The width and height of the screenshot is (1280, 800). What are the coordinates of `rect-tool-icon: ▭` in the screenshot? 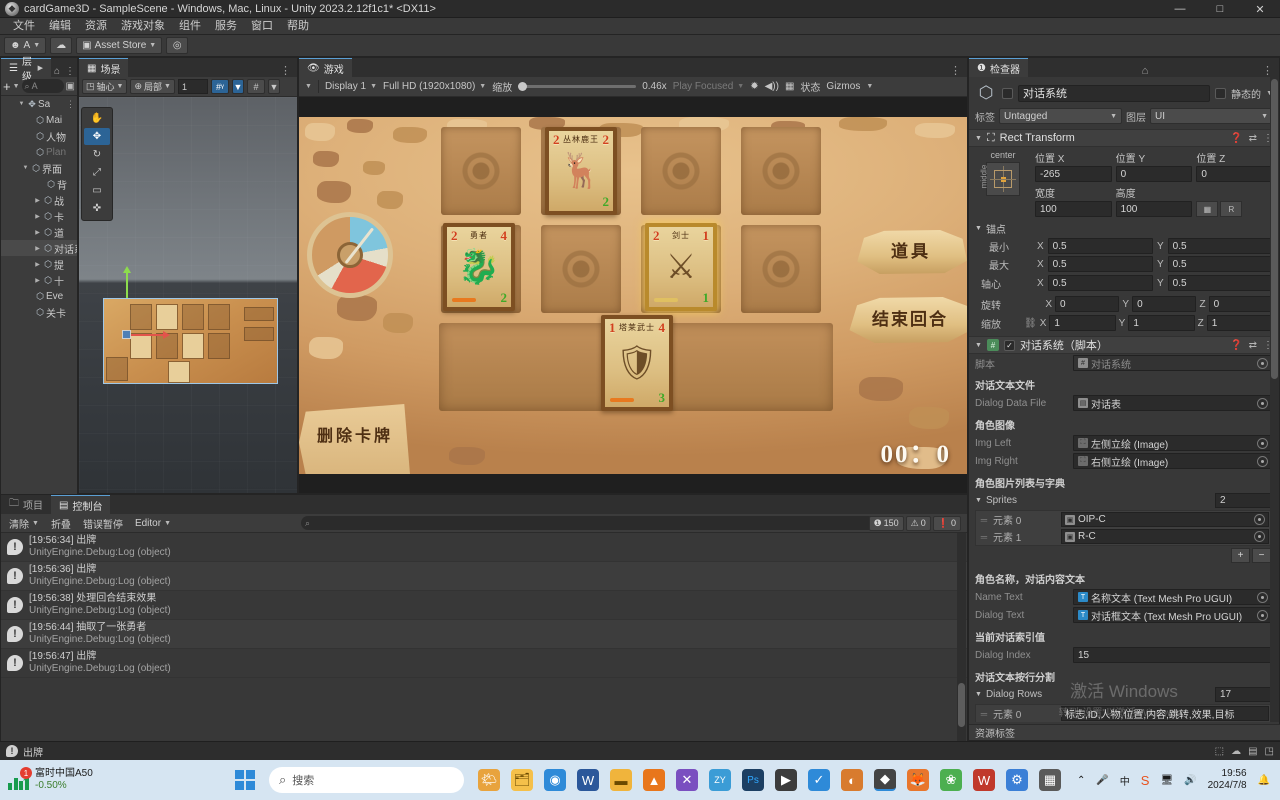 It's located at (97, 190).